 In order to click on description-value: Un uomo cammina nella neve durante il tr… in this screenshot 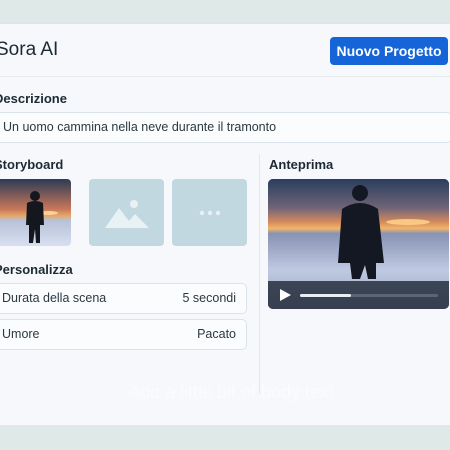, I will do `click(140, 127)`.